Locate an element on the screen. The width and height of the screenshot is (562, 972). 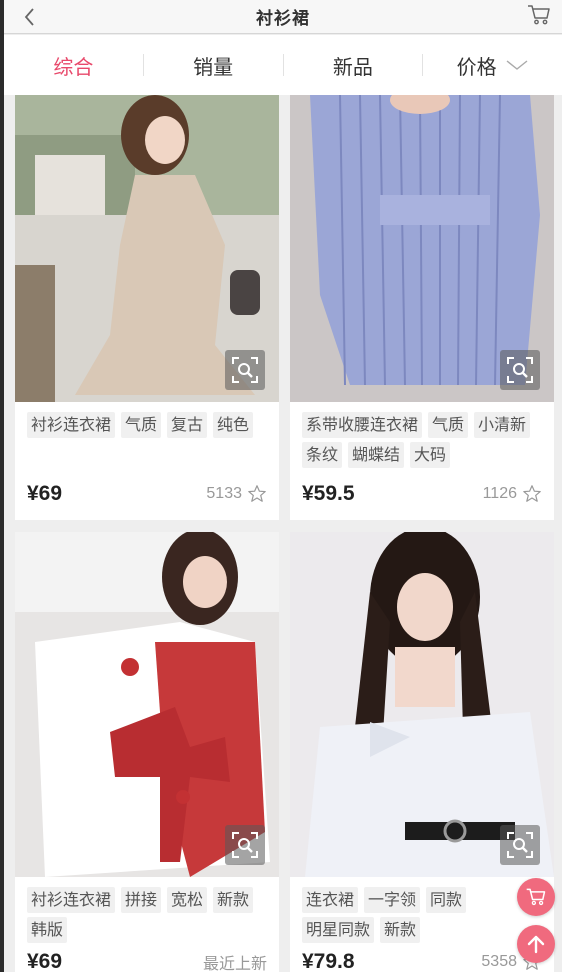
tab-sales: 销量 is located at coordinates (213, 65).